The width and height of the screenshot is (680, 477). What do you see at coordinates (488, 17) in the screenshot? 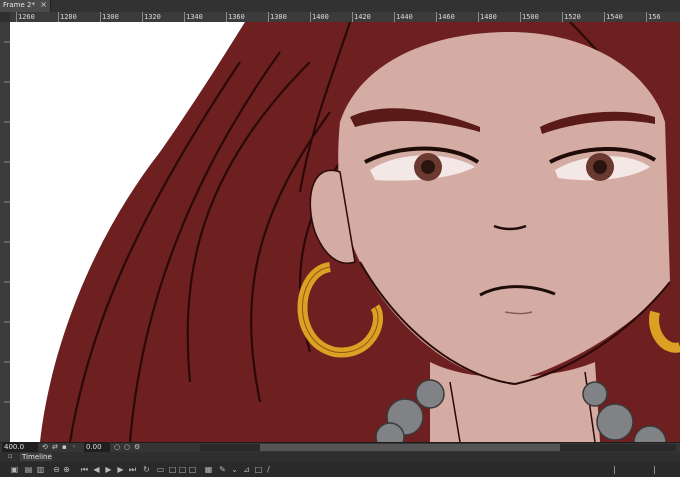
I see `ruler-label: 1480` at bounding box center [488, 17].